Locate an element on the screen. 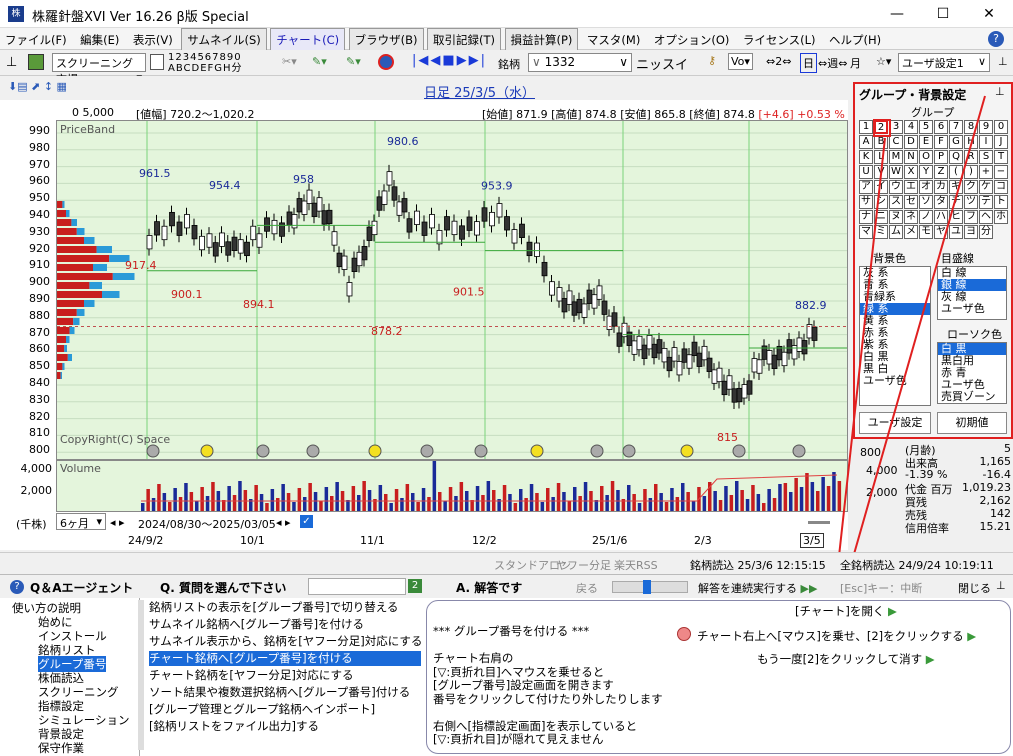  question-item: チャート銘柄を[ヤフー分足]対応にする is located at coordinates (285, 675).